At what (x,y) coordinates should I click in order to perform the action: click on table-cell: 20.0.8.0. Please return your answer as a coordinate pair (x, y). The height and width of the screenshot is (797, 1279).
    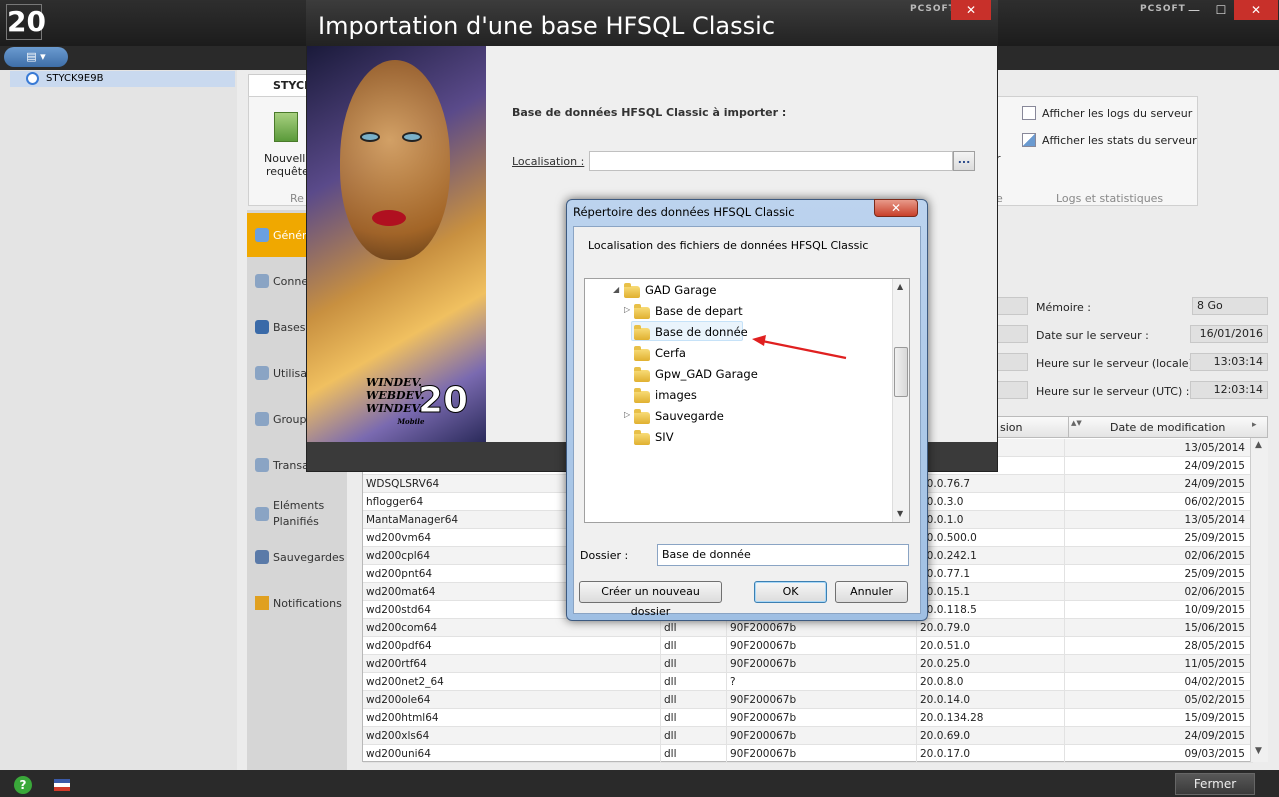
    Looking at the image, I should click on (991, 682).